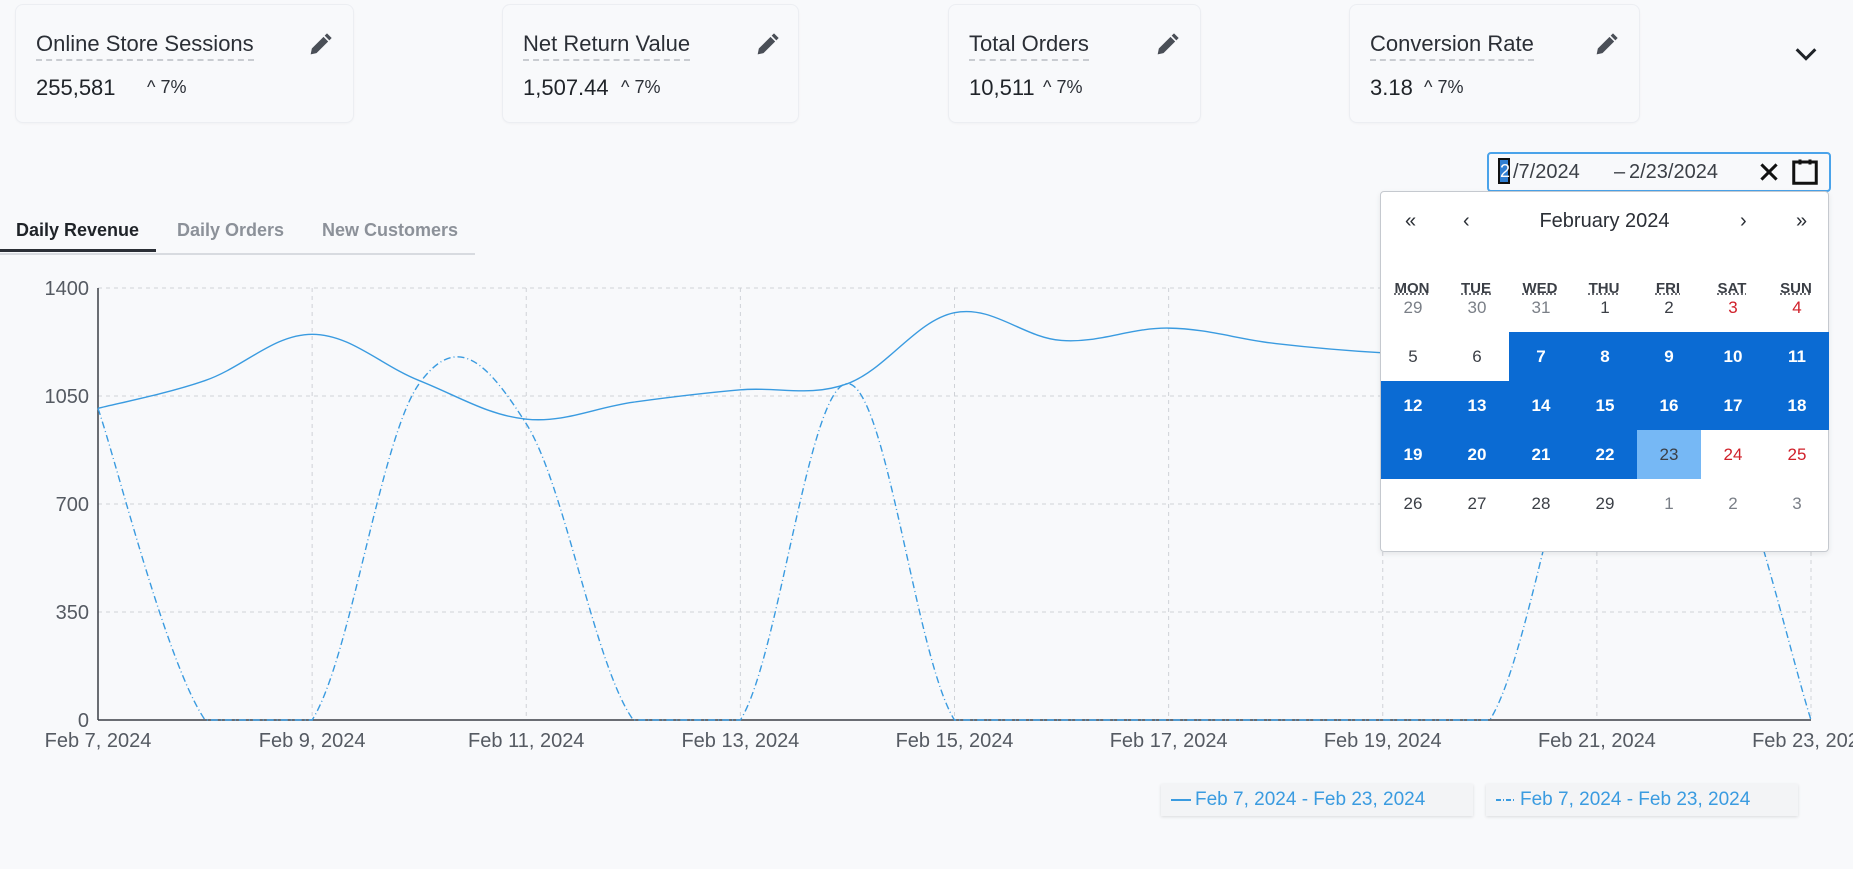 This screenshot has width=1853, height=869. I want to click on y-tick-label: 700, so click(72, 505).